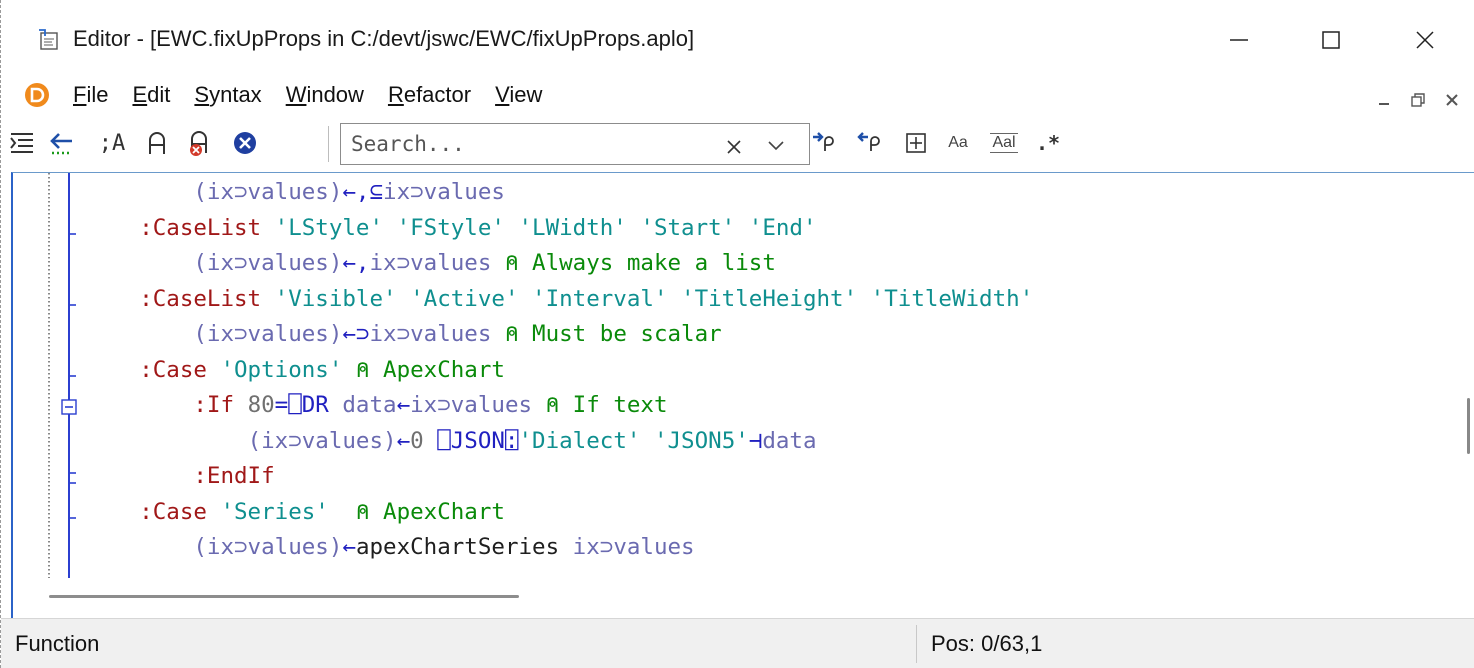 The image size is (1474, 668). I want to click on code-token: data, so click(362, 405).